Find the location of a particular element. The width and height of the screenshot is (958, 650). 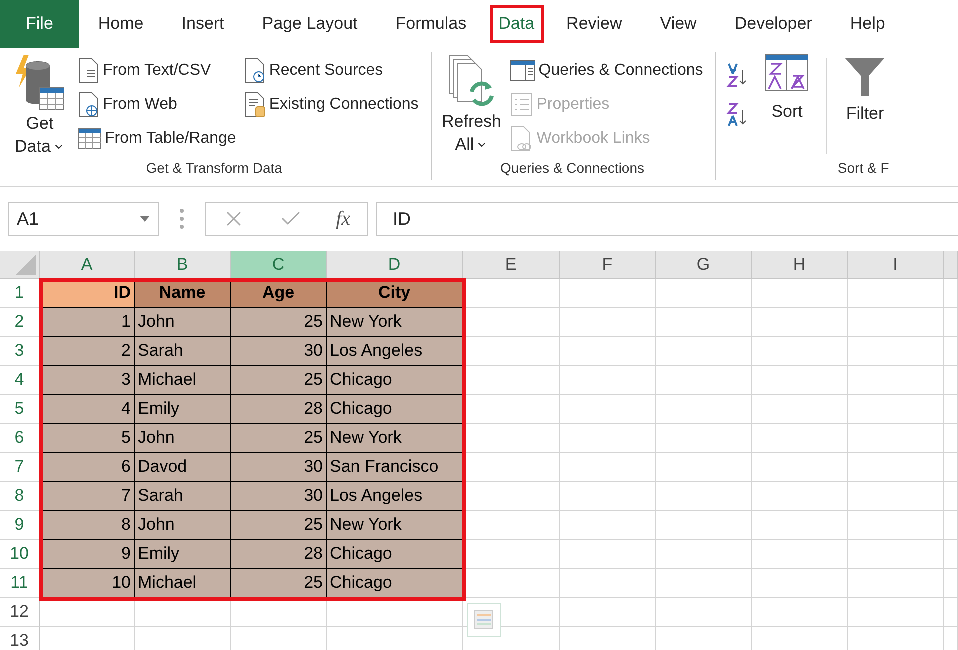

header-cell: Age is located at coordinates (279, 293).